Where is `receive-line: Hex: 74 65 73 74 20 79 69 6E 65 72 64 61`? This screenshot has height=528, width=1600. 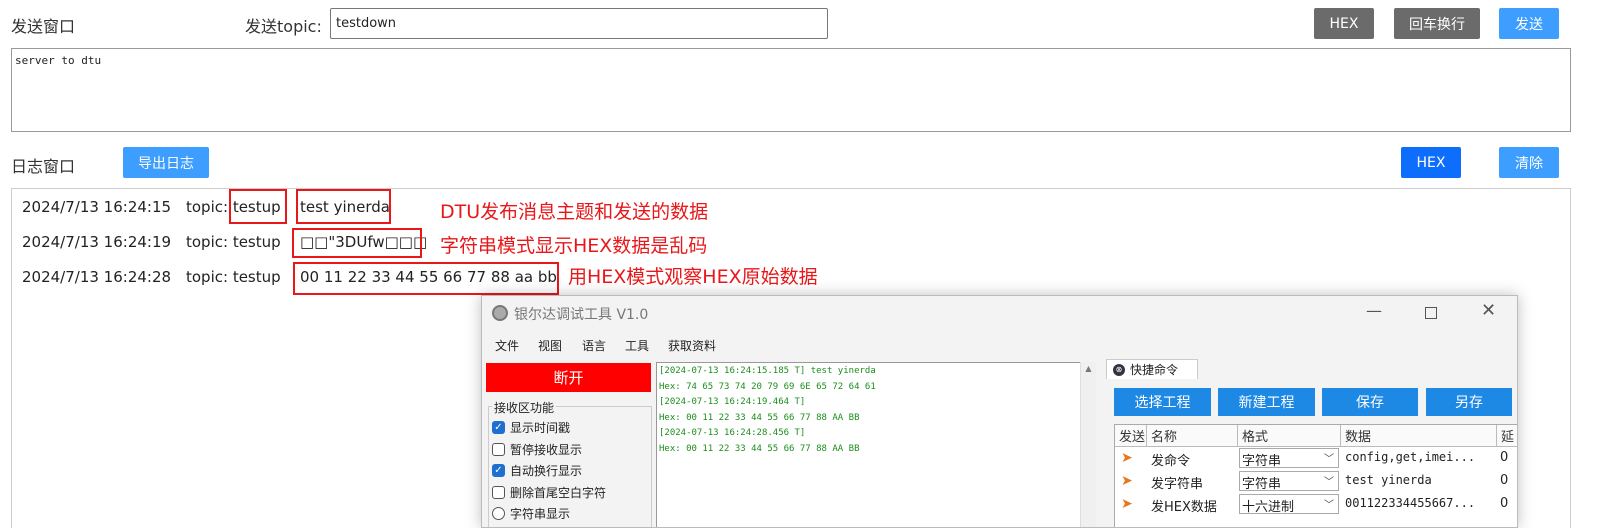 receive-line: Hex: 74 65 73 74 20 79 69 6E 65 72 64 61 is located at coordinates (767, 386).